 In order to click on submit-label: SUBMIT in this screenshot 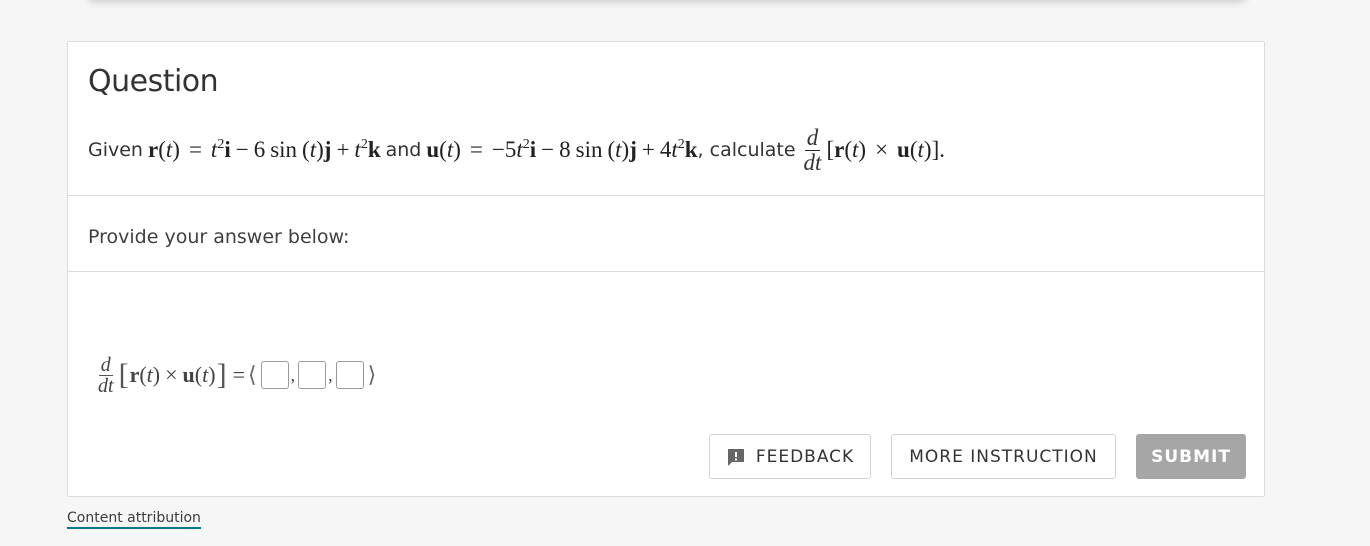, I will do `click(1191, 456)`.